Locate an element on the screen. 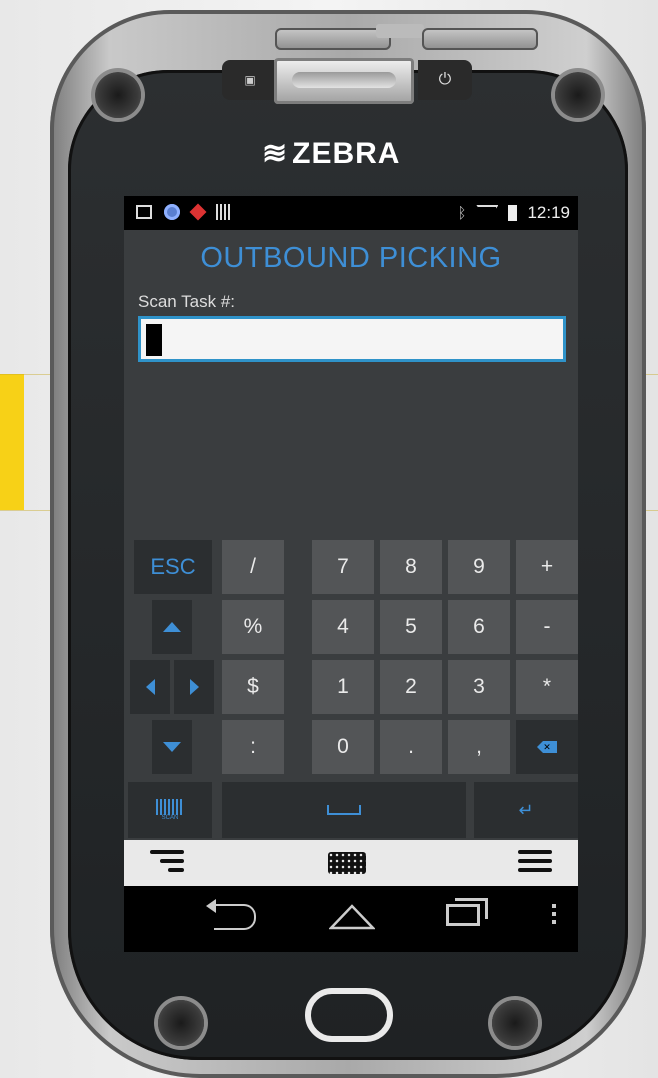  home-icon is located at coordinates (352, 917).